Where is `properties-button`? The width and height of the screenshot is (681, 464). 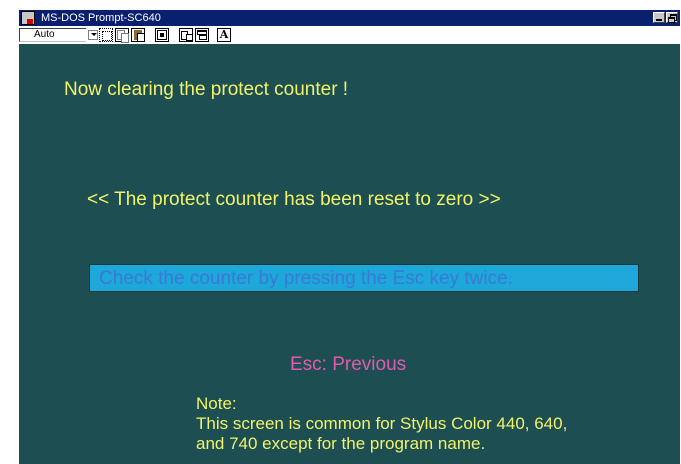 properties-button is located at coordinates (186, 35).